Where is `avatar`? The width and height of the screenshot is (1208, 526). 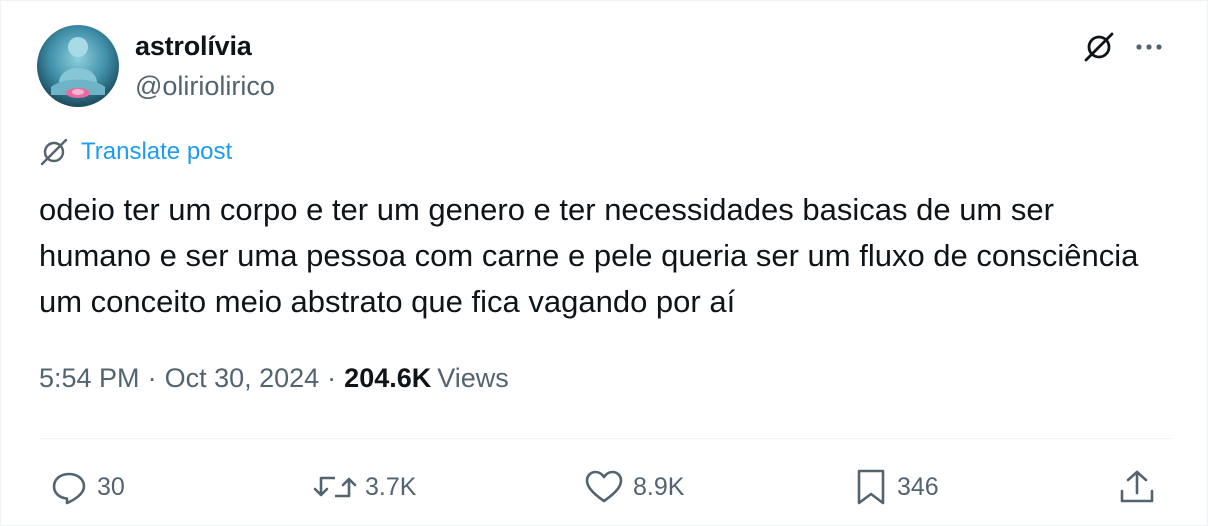 avatar is located at coordinates (78, 66).